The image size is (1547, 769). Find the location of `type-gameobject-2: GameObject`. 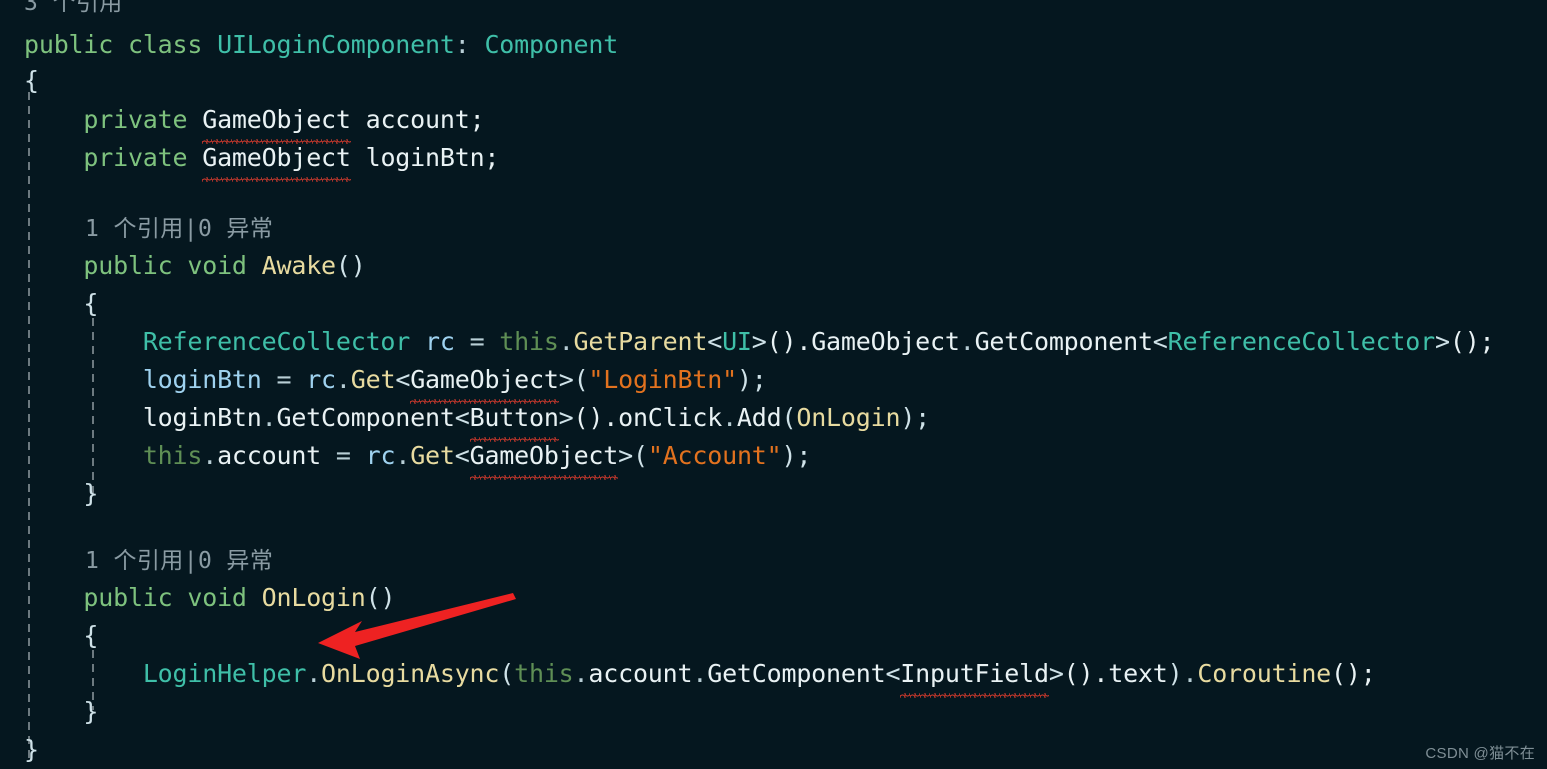

type-gameobject-2: GameObject is located at coordinates (276, 160).